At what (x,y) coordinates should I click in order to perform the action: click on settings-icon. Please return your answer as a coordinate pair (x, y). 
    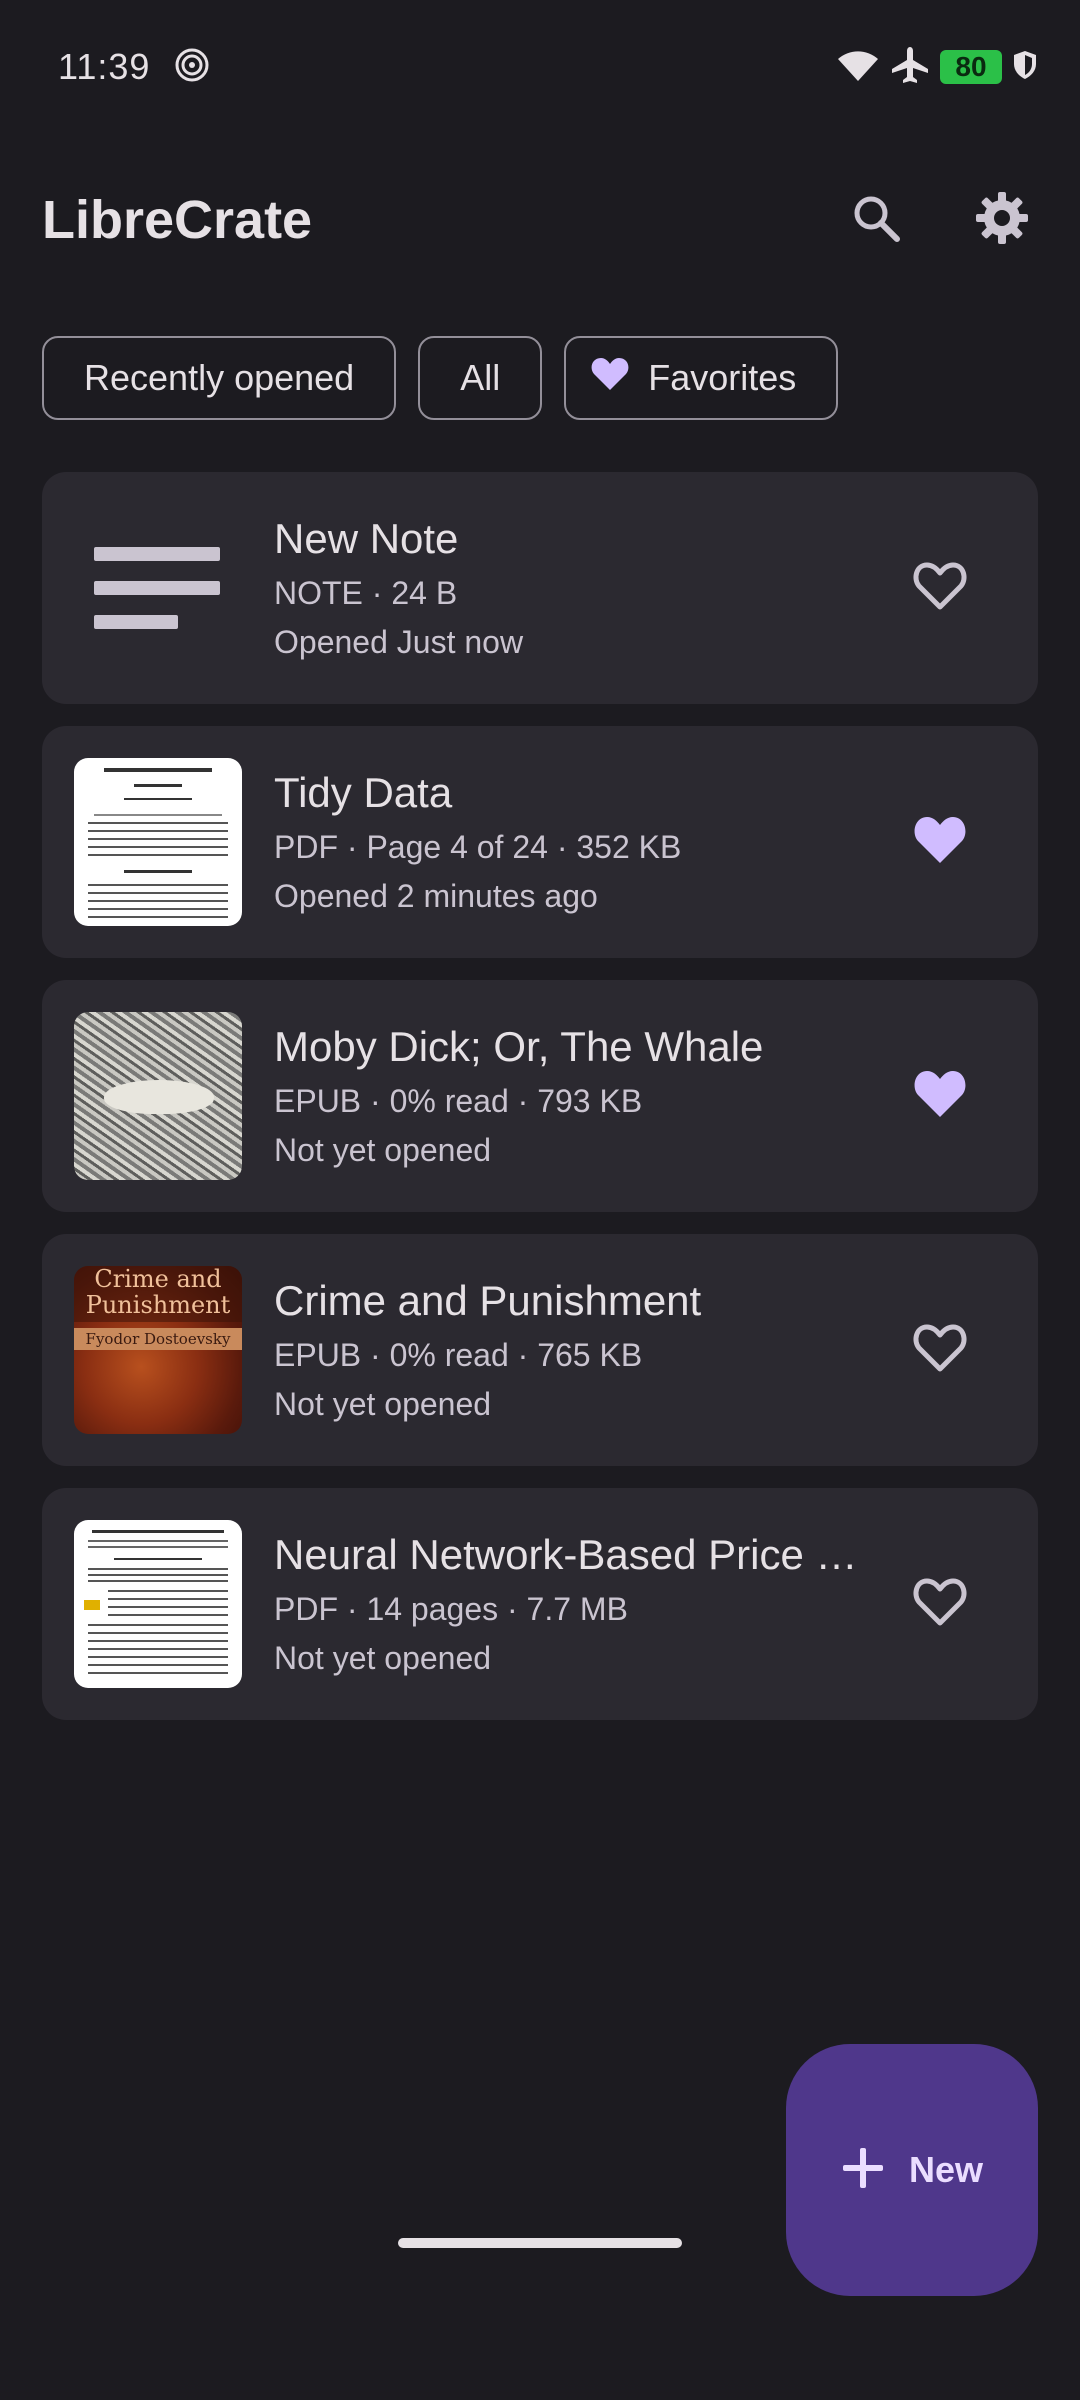
    Looking at the image, I should click on (1002, 220).